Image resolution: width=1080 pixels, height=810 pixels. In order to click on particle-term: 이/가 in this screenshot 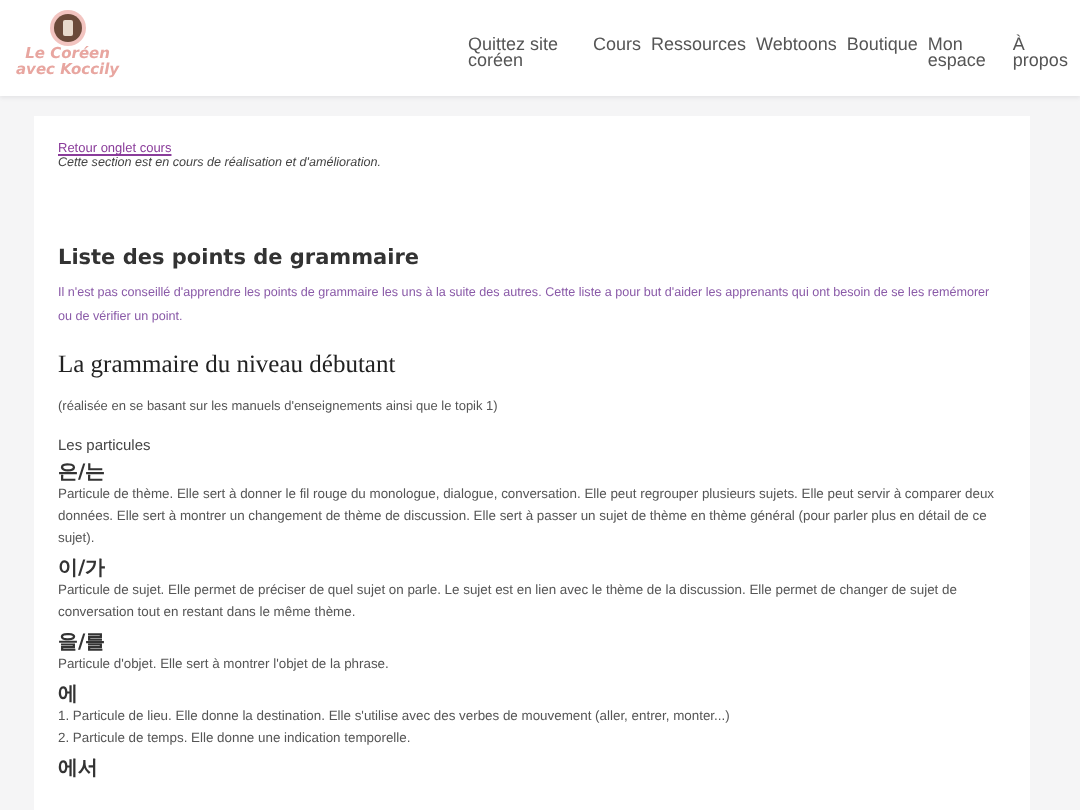, I will do `click(83, 569)`.